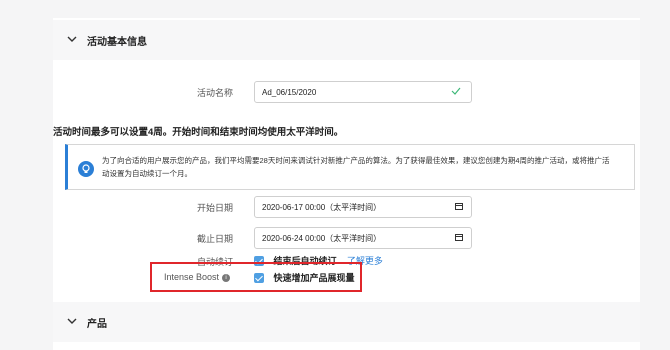 The height and width of the screenshot is (350, 670). What do you see at coordinates (456, 92) in the screenshot?
I see `checkmark-valid-icon` at bounding box center [456, 92].